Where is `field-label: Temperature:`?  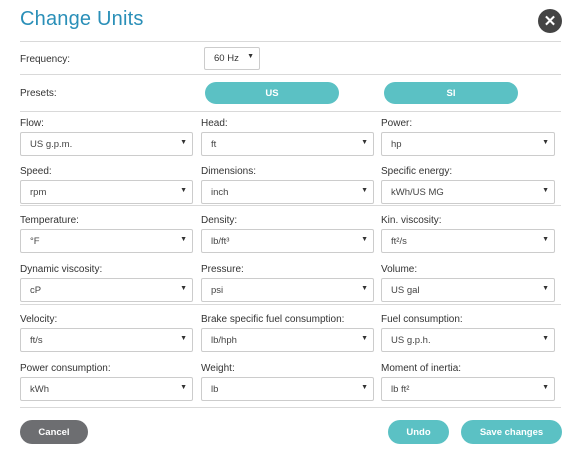 field-label: Temperature: is located at coordinates (49, 220).